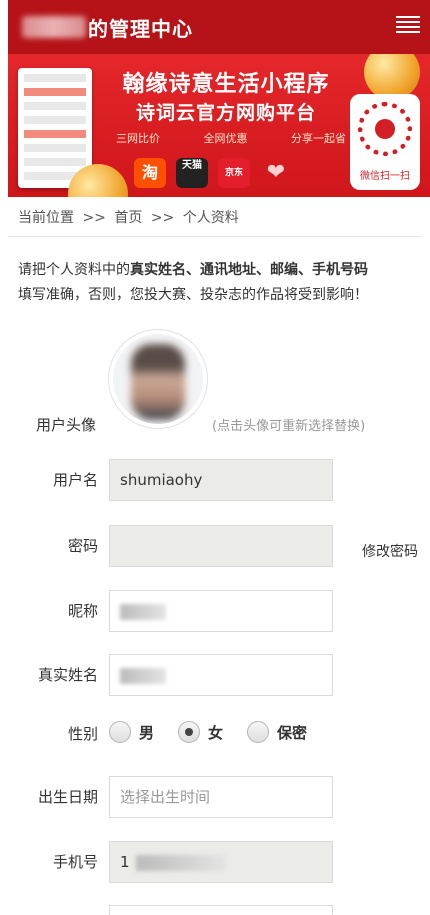  Describe the element at coordinates (46, 218) in the screenshot. I see `breadcrumb-current-label: 当前位置` at that location.